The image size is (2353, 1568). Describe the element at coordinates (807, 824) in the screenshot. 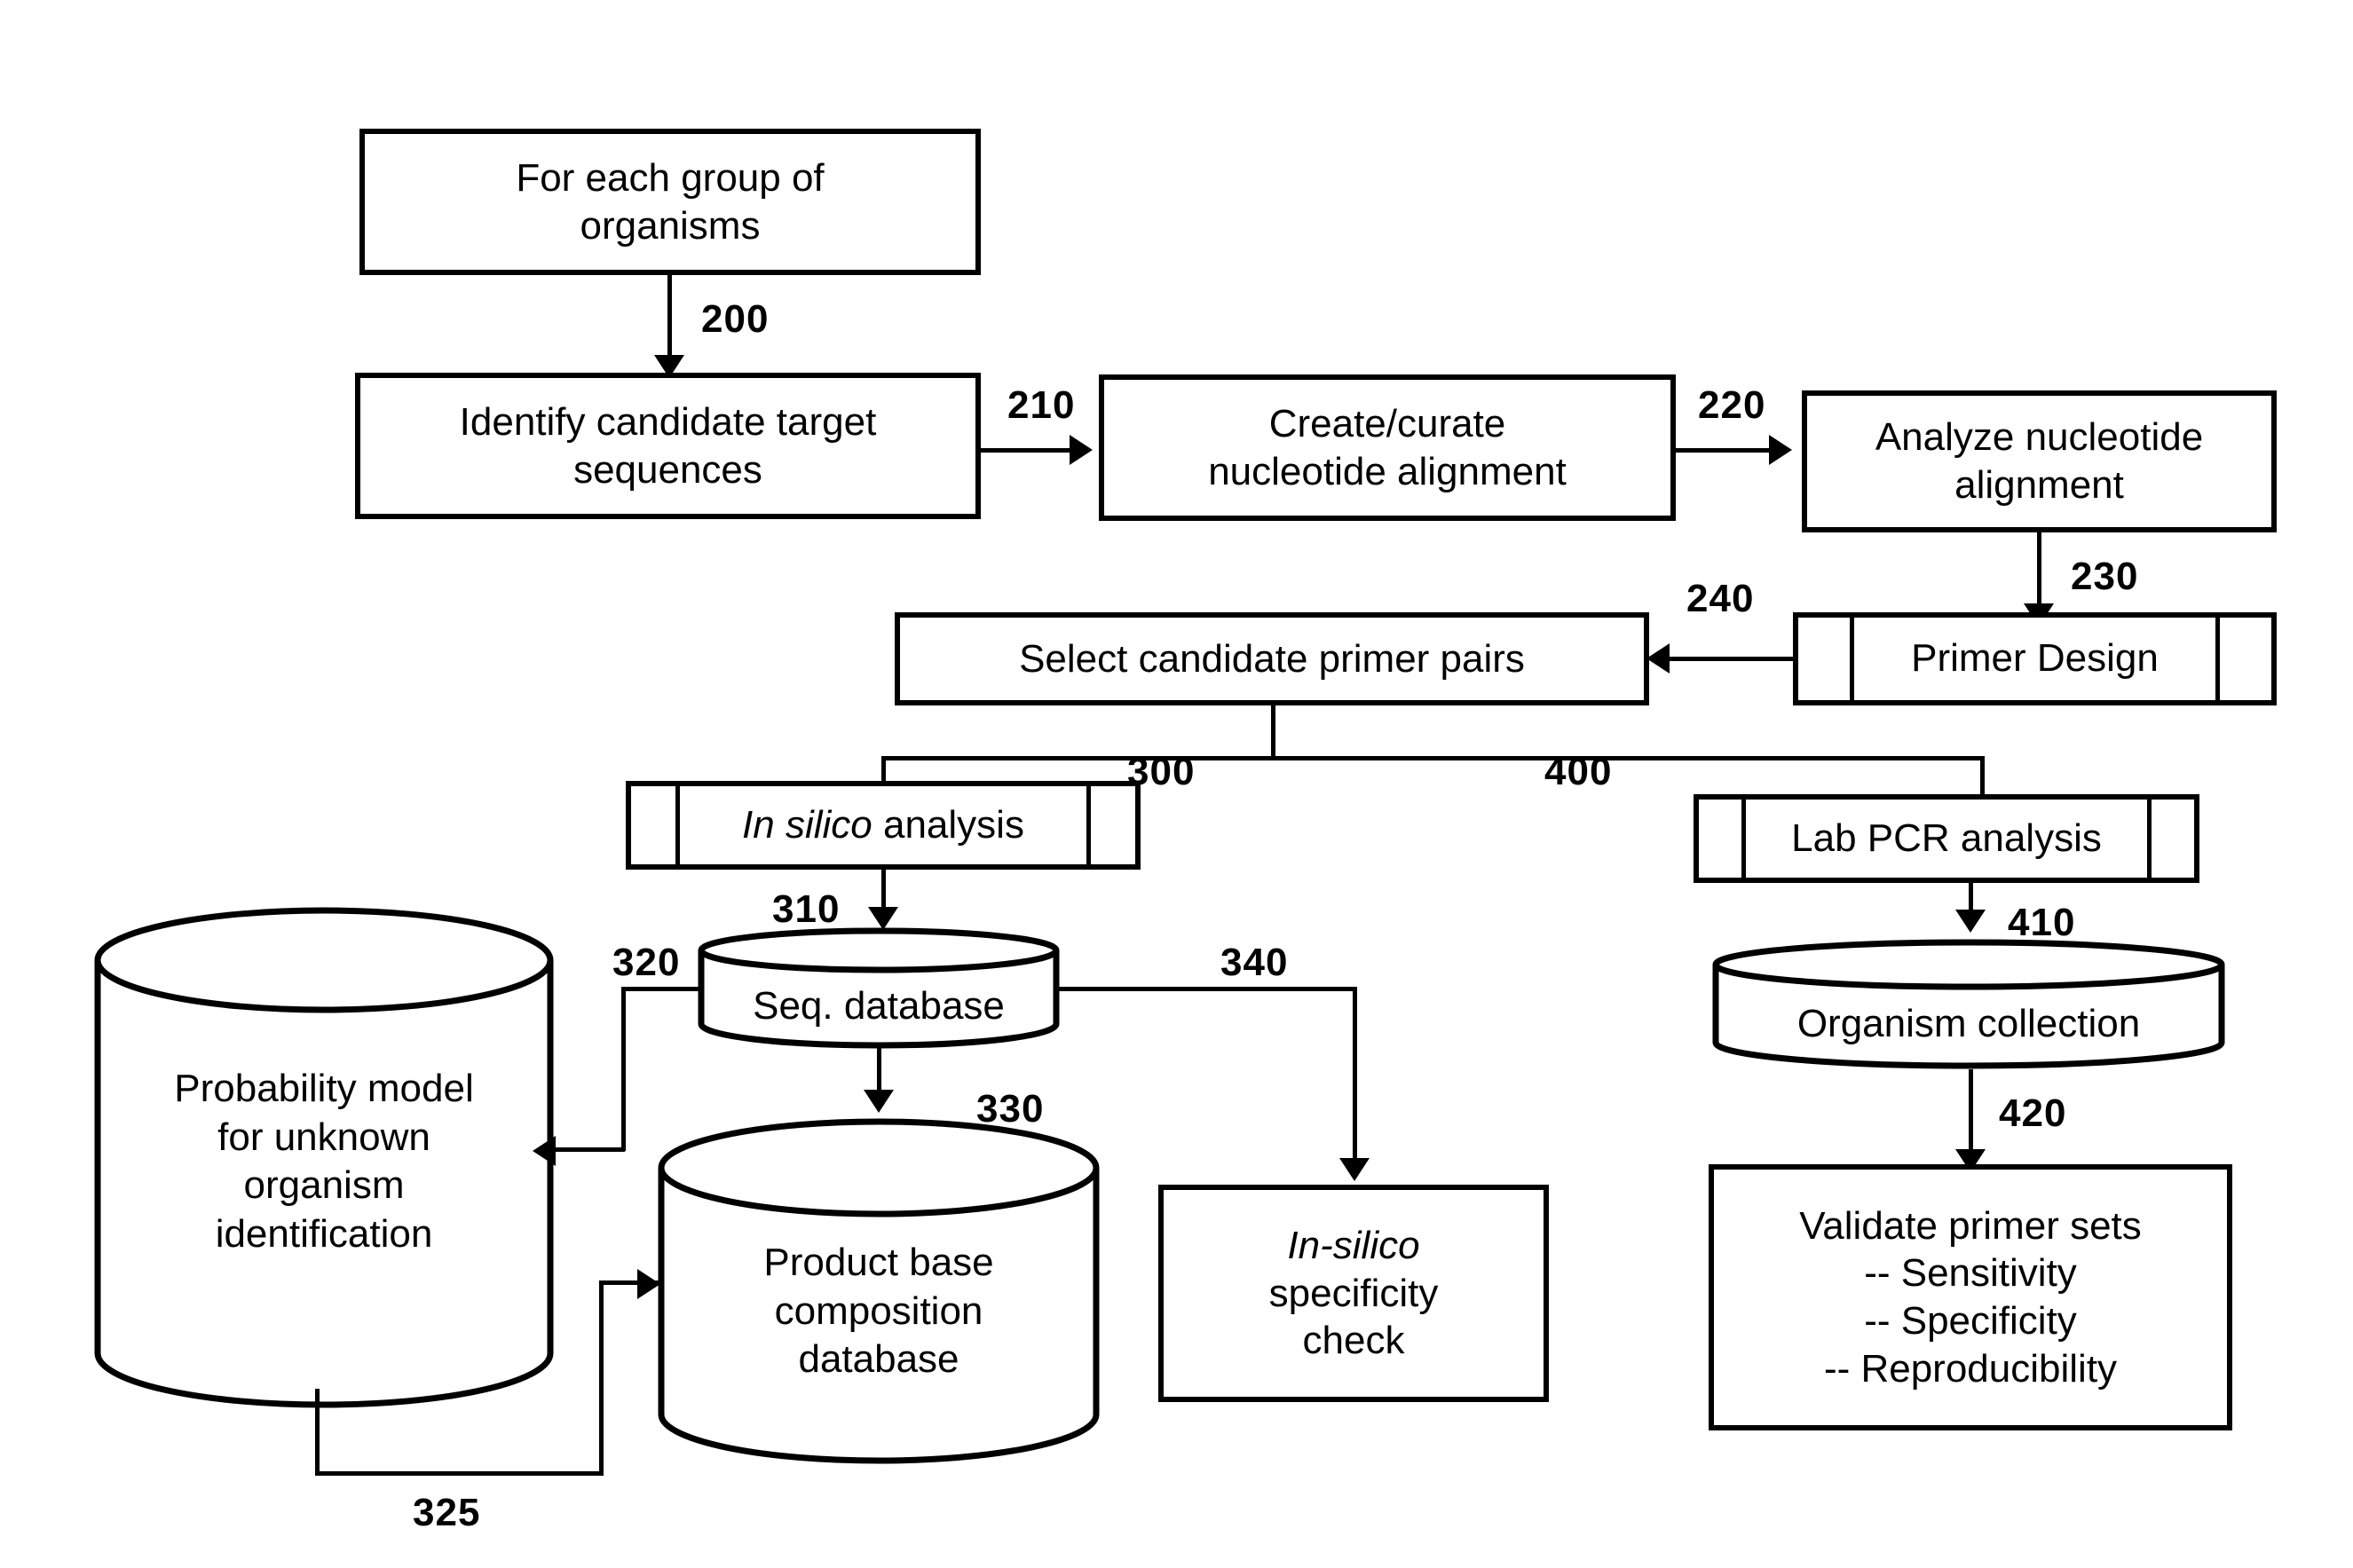

I see `in-silico-italic: In silico` at that location.